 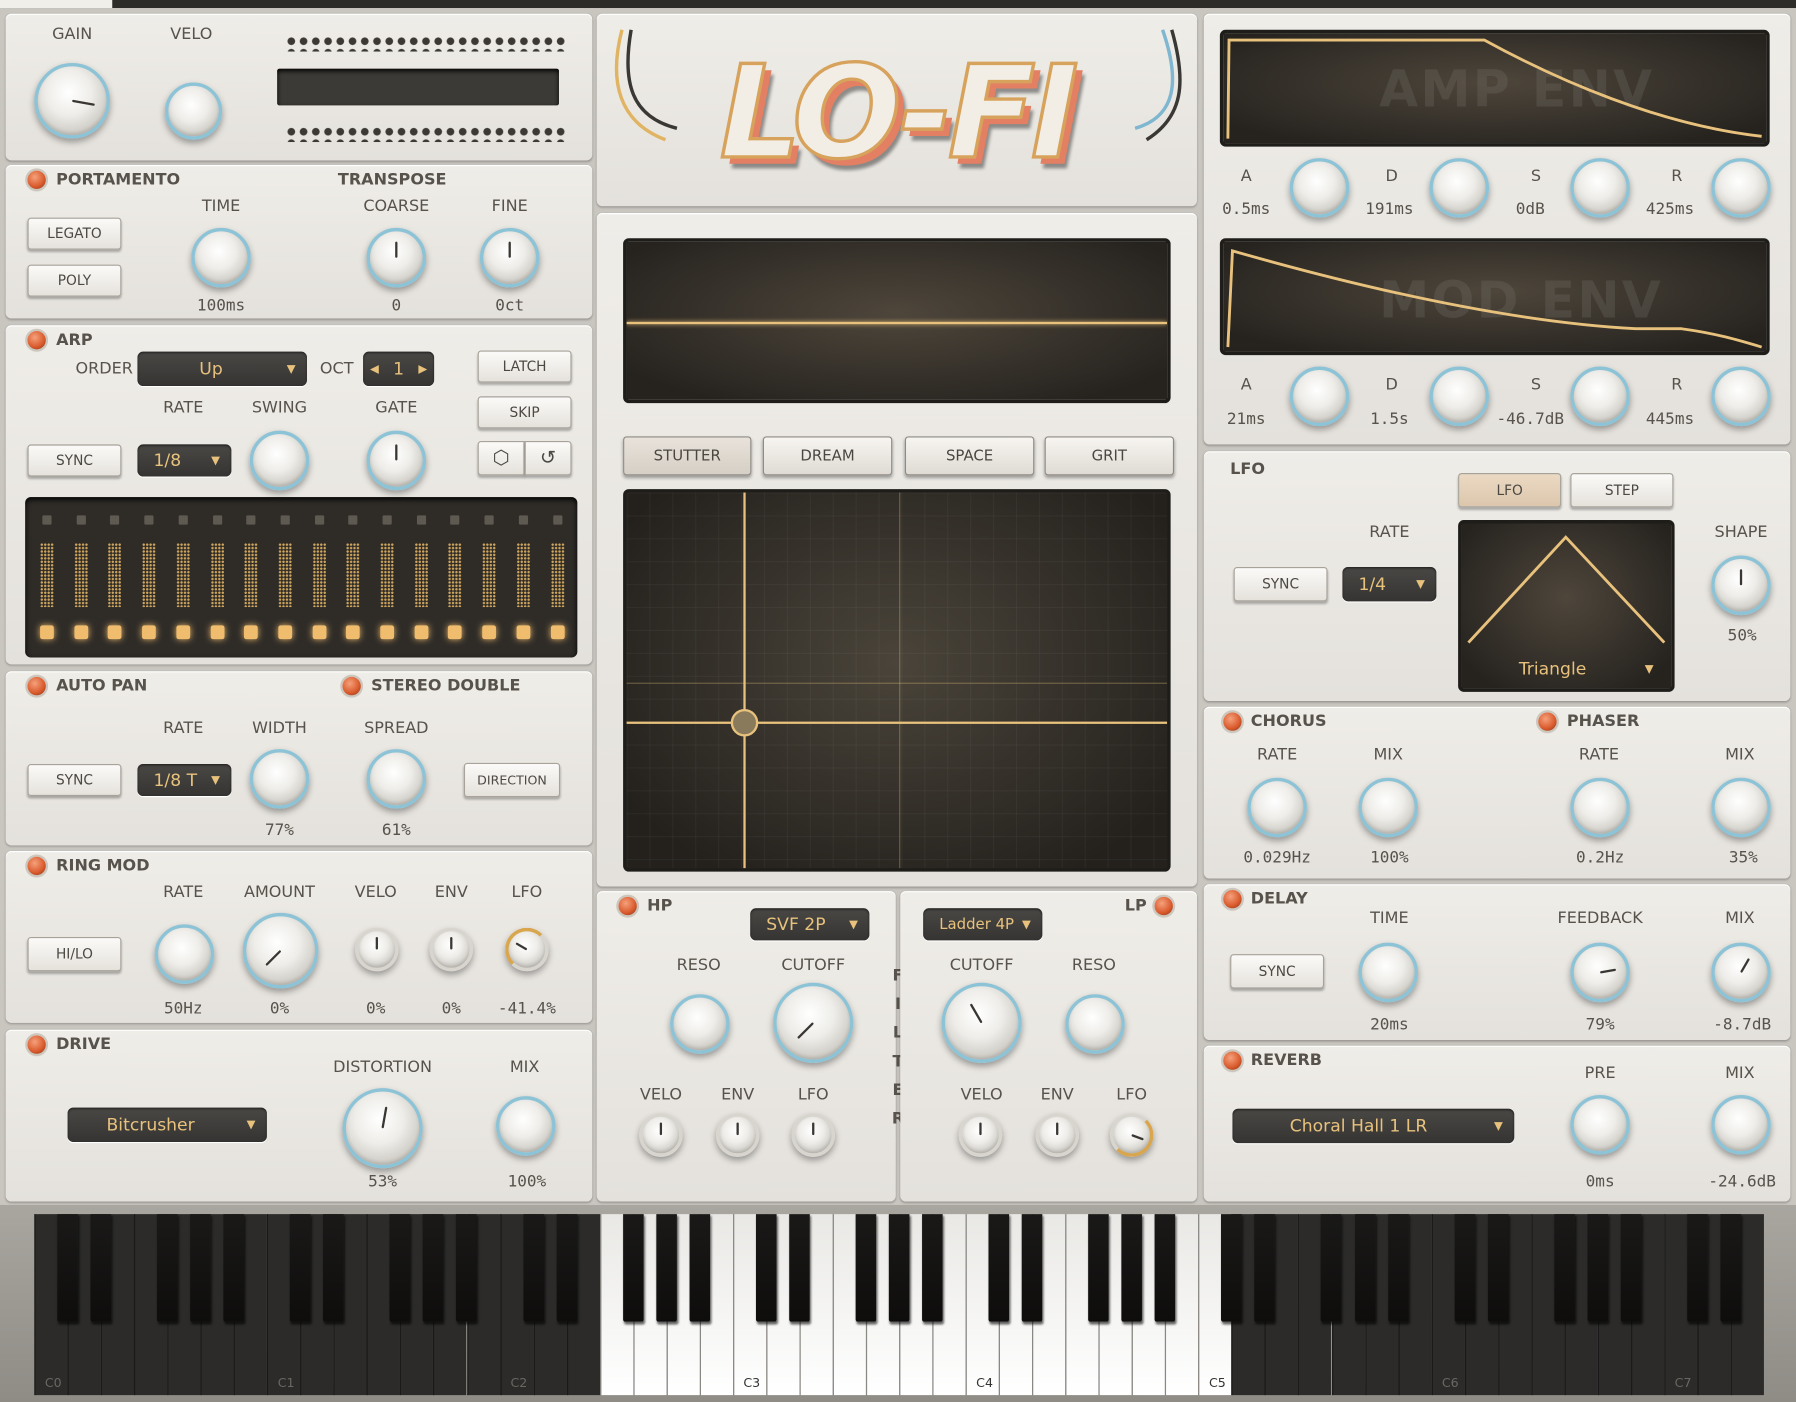 I want to click on delay-sync-button: SYNC, so click(x=1277, y=971).